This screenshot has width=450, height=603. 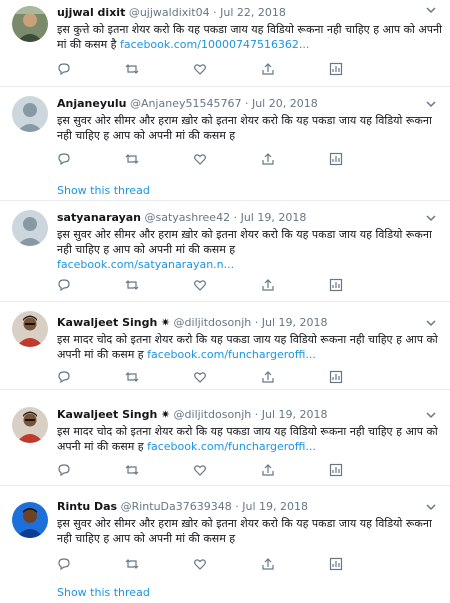 I want to click on author-name: satyanarayan, so click(x=99, y=217).